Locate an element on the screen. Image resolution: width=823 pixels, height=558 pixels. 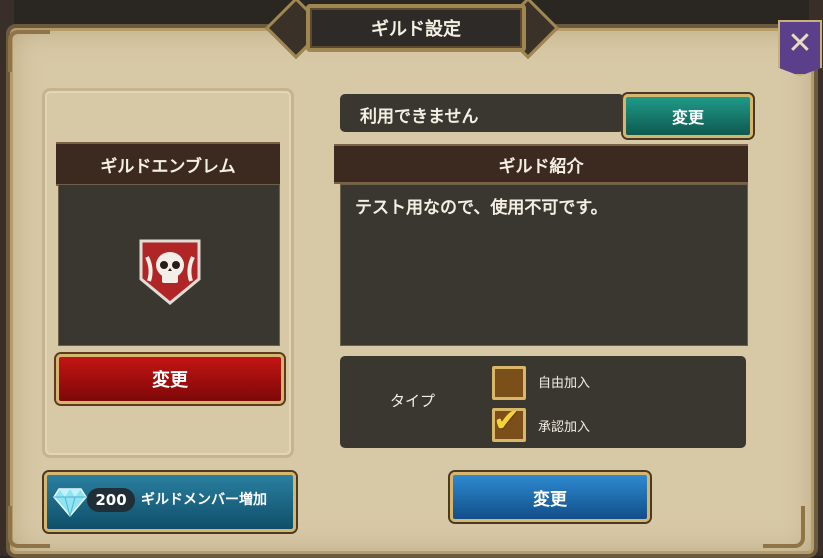
introduction-title: ギルド紹介 is located at coordinates (541, 164).